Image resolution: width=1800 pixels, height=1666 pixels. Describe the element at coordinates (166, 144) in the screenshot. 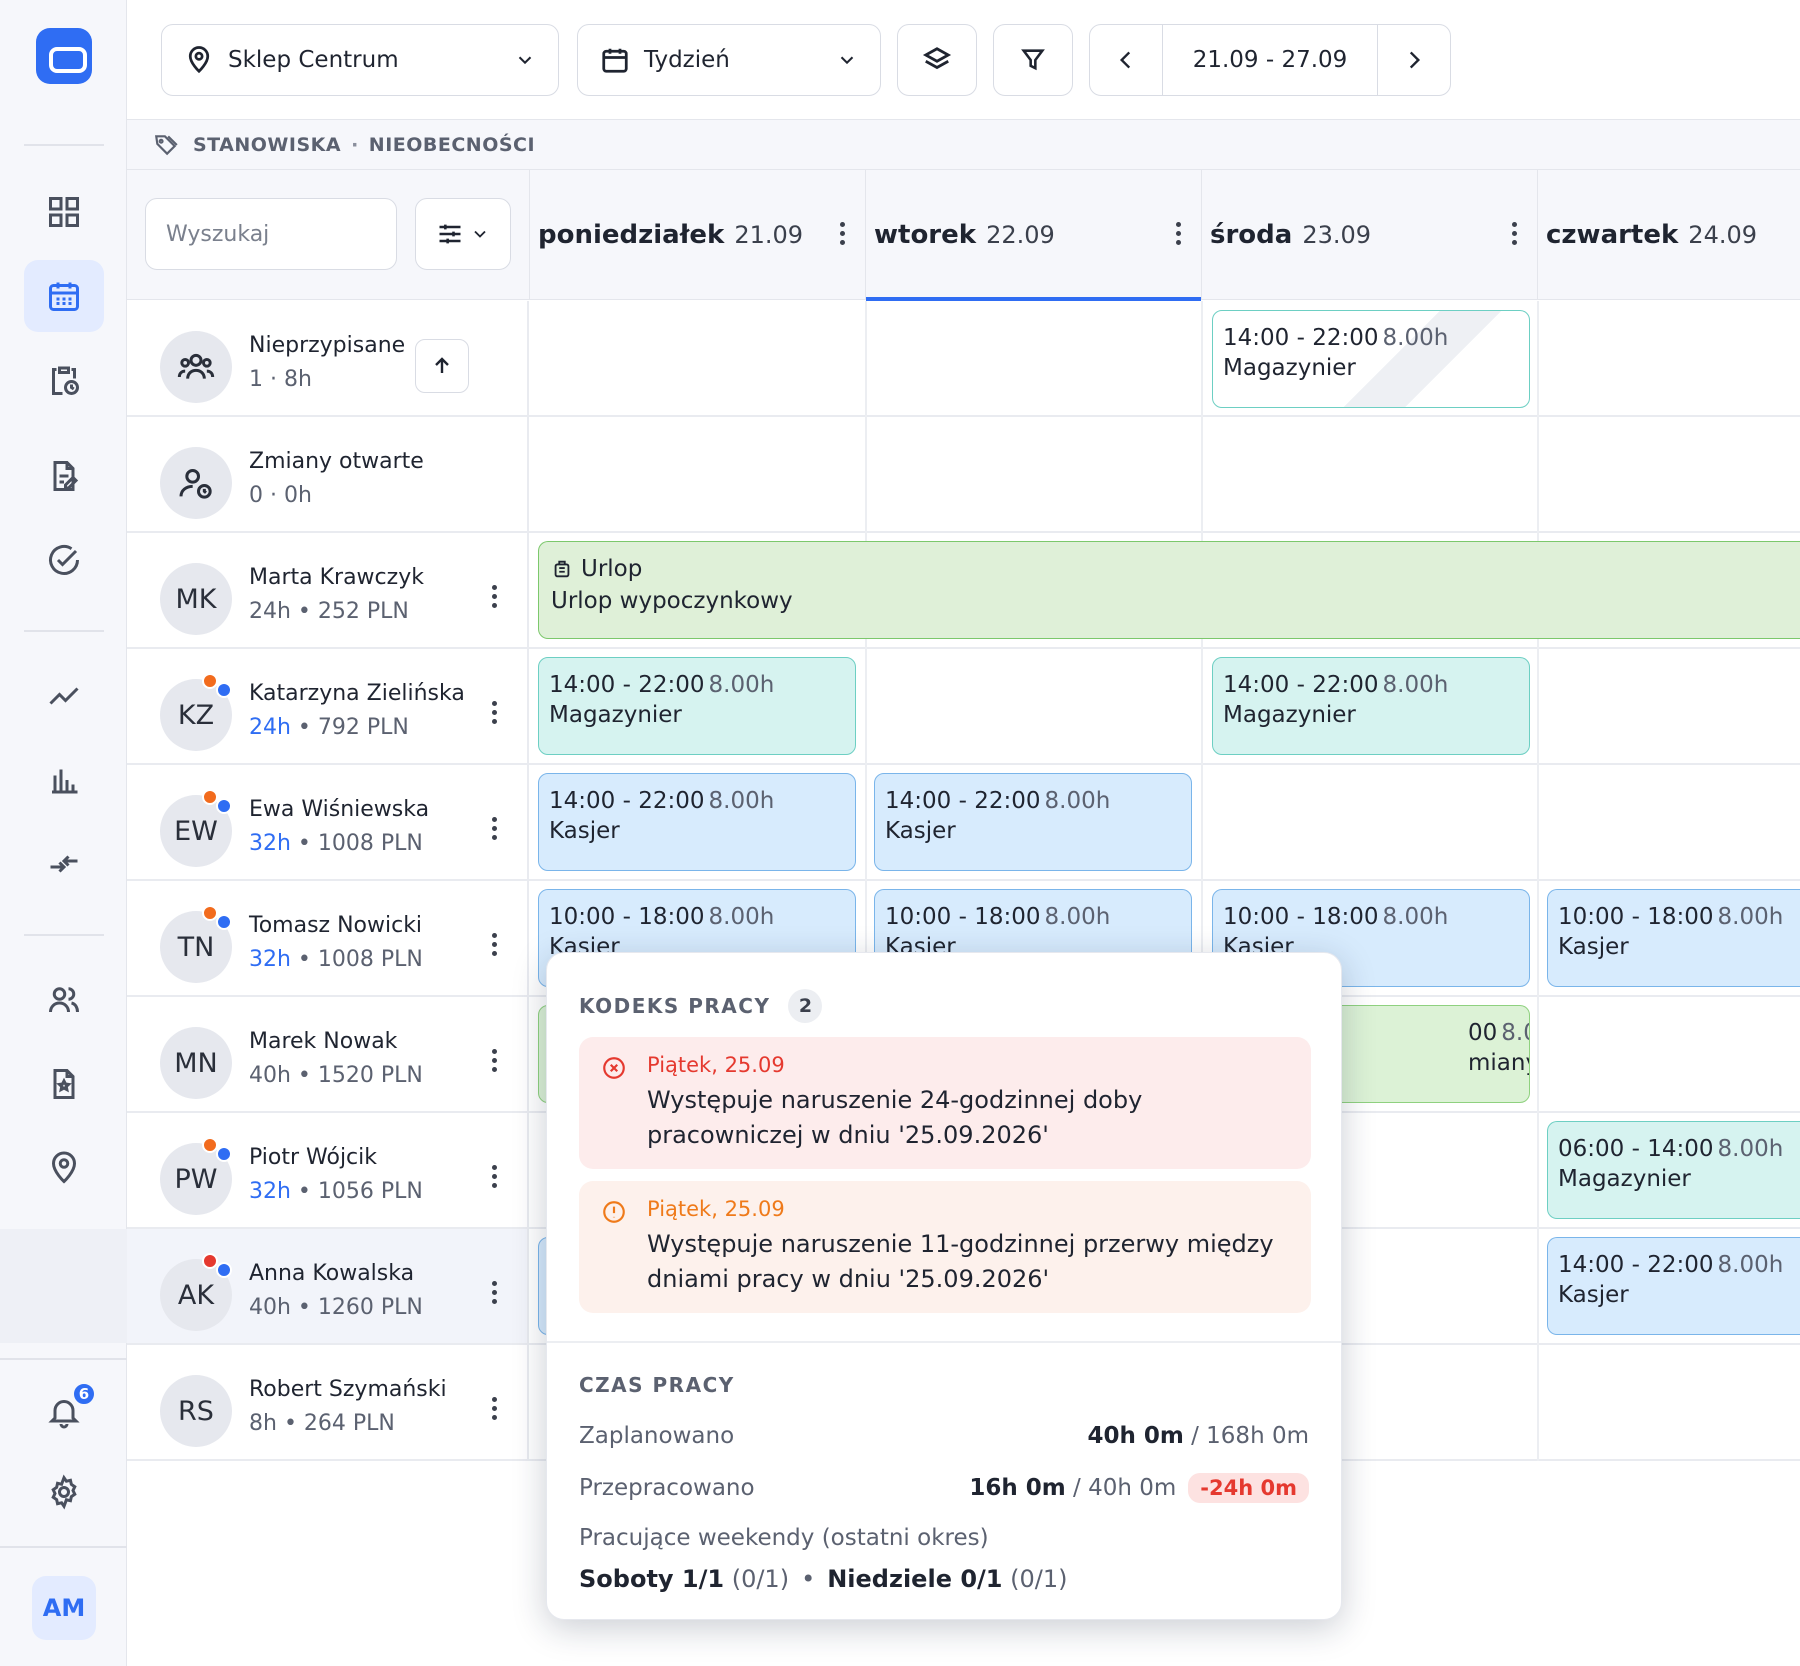

I see `tags-icon` at that location.